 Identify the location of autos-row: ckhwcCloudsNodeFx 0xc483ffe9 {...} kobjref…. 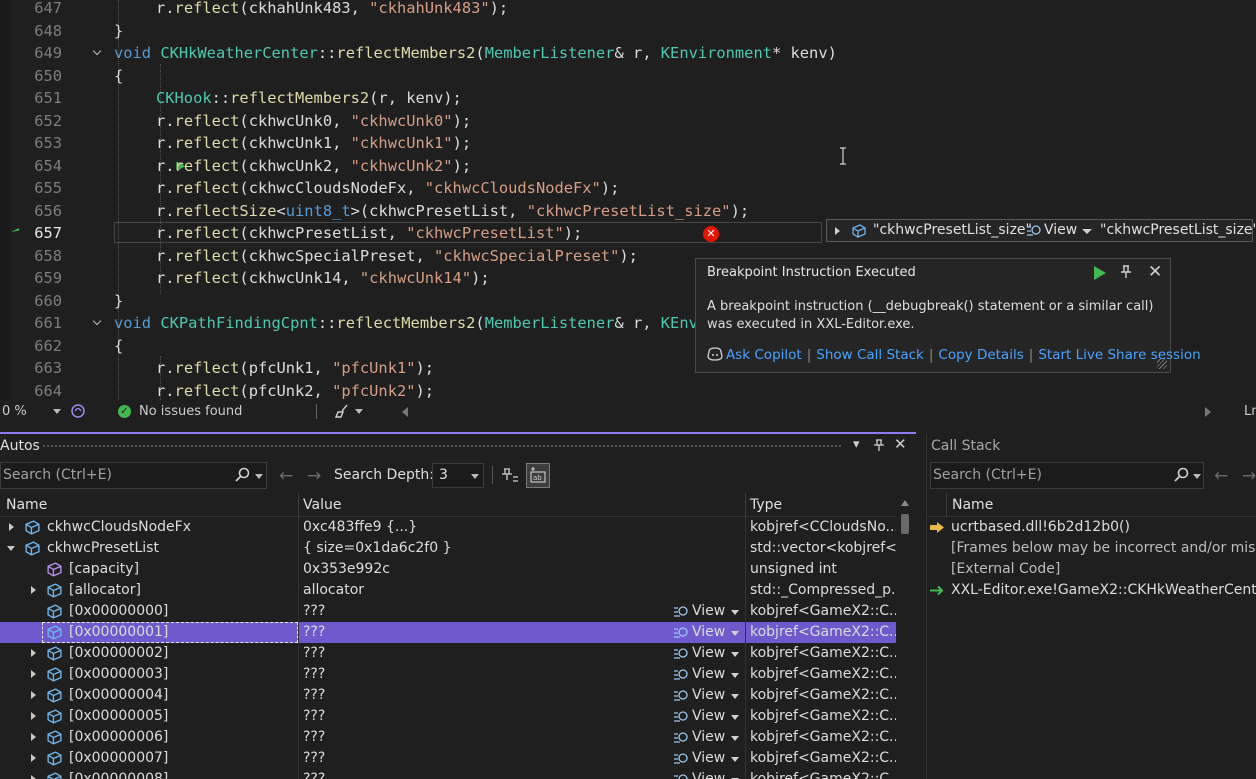
(448, 527).